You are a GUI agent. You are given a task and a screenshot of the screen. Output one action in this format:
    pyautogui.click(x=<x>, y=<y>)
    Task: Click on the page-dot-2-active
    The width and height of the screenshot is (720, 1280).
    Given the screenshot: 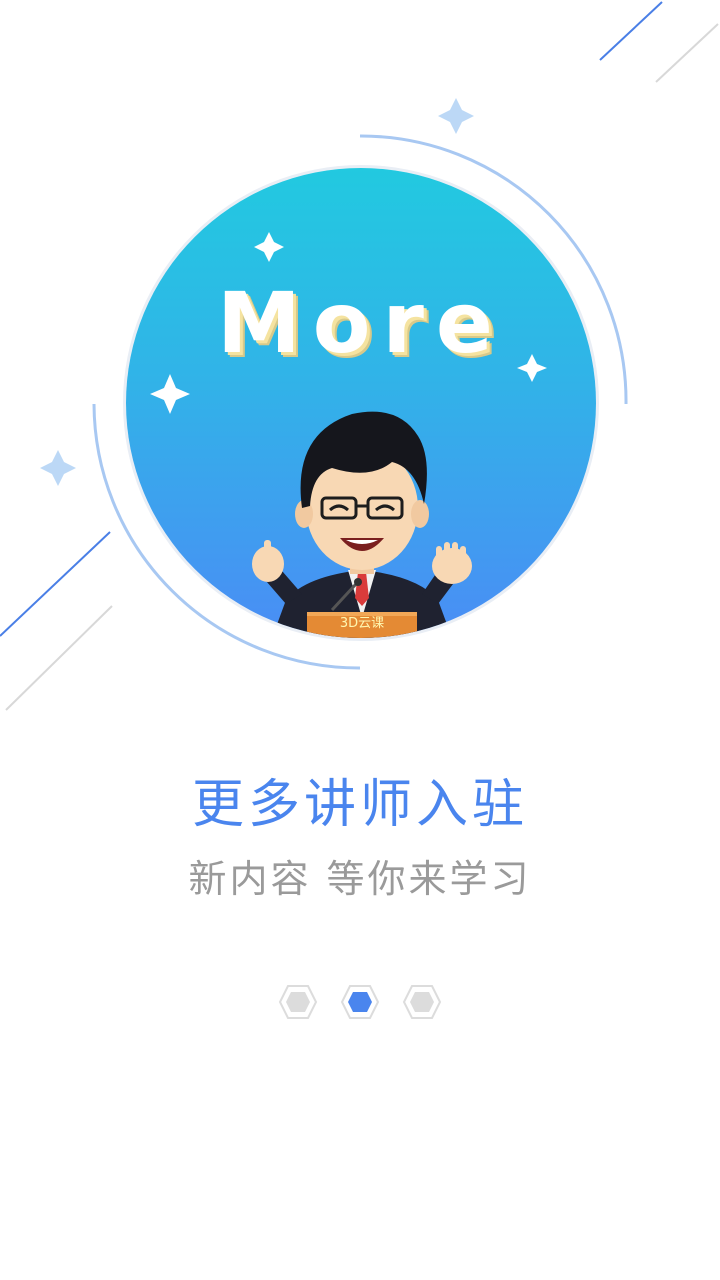 What is the action you would take?
    pyautogui.click(x=360, y=1002)
    